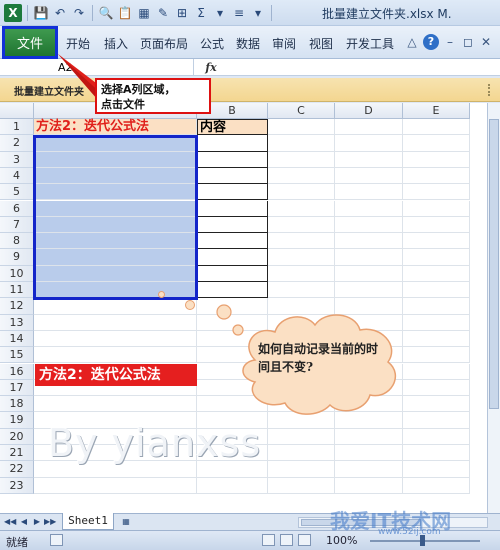  Describe the element at coordinates (232, 143) in the screenshot. I see `cell-b2` at that location.